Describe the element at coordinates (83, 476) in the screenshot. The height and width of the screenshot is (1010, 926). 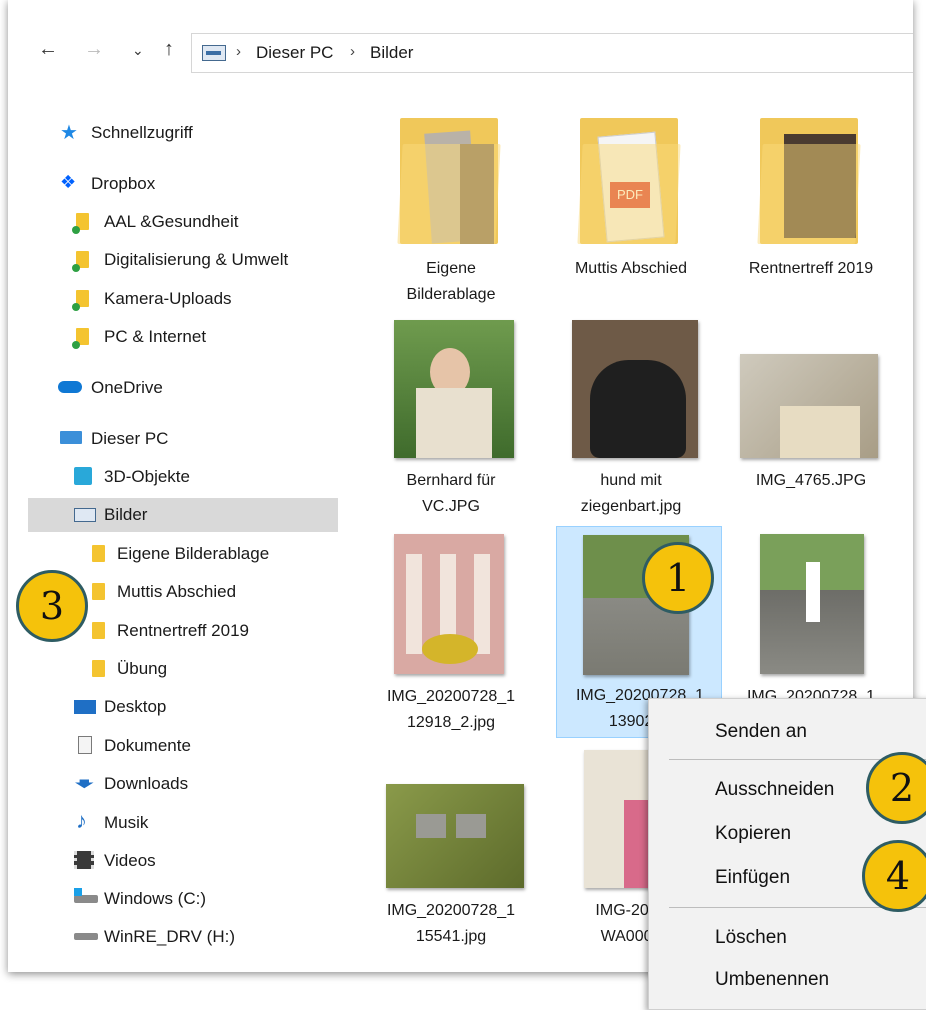
I see `cube-icon` at that location.